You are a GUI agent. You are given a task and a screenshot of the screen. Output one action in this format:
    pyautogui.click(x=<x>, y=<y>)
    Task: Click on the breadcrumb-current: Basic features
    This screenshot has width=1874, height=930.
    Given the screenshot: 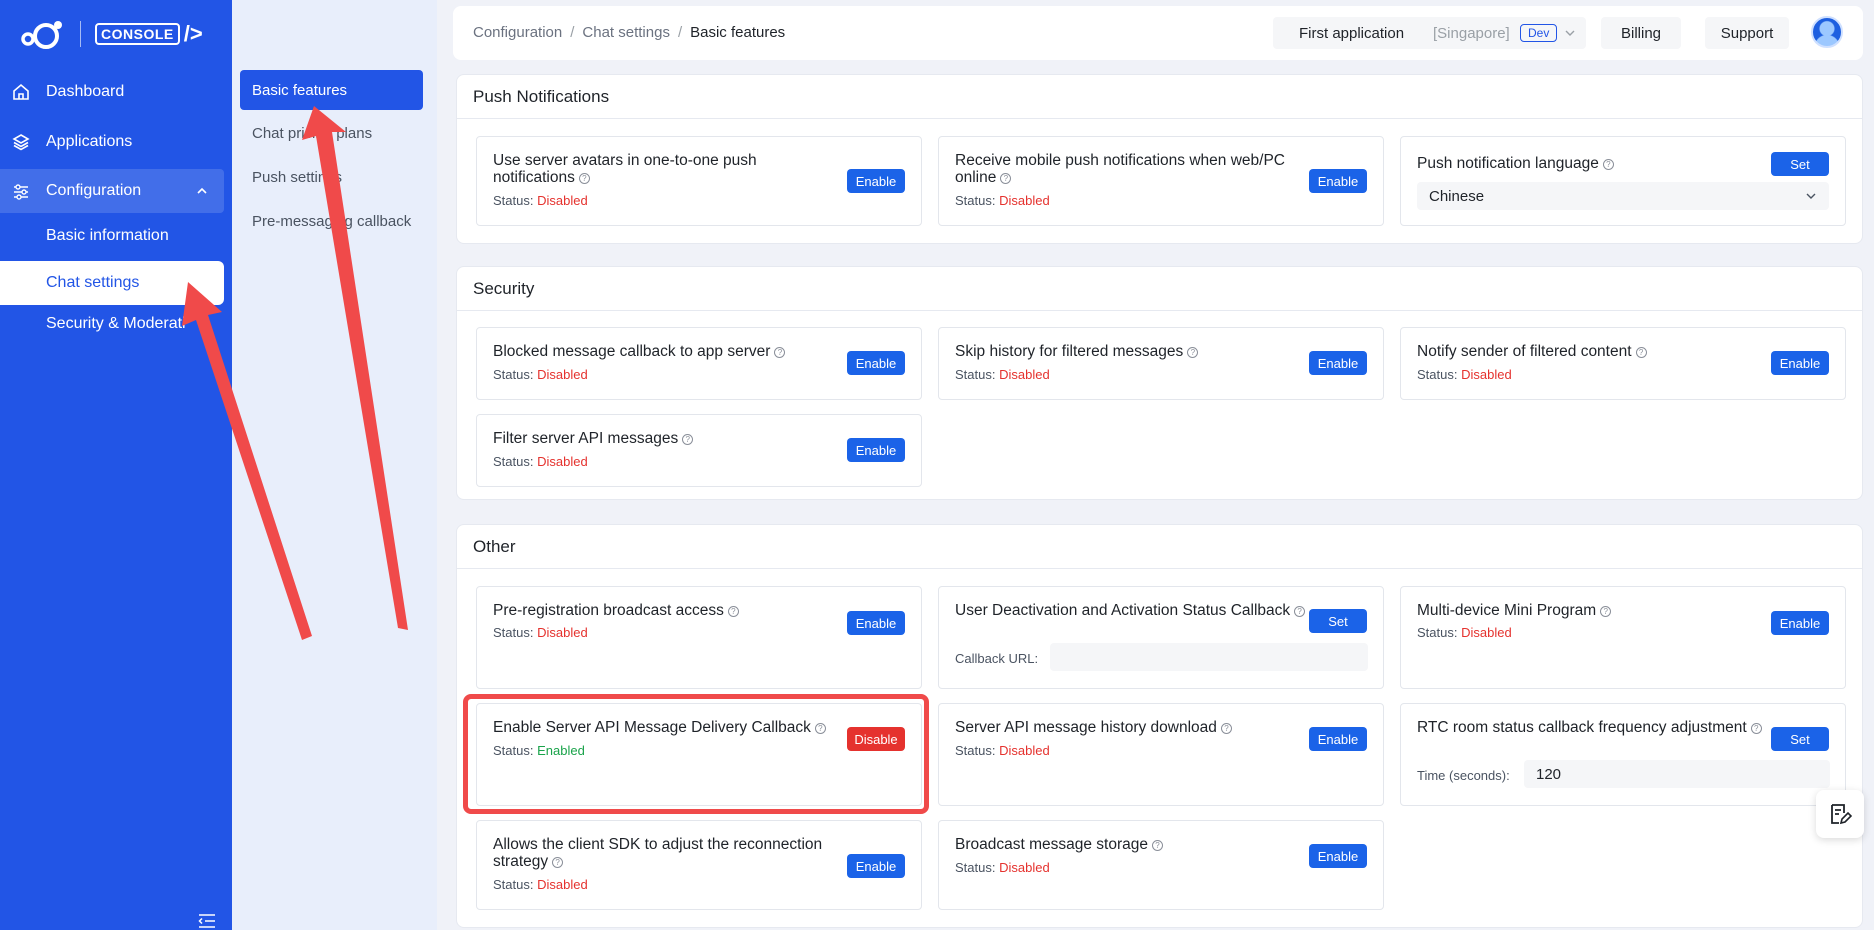 What is the action you would take?
    pyautogui.click(x=738, y=32)
    